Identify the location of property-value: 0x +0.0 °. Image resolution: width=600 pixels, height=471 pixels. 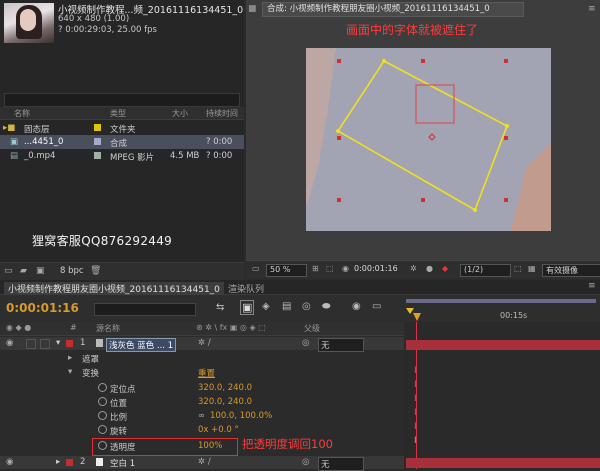
(218, 430).